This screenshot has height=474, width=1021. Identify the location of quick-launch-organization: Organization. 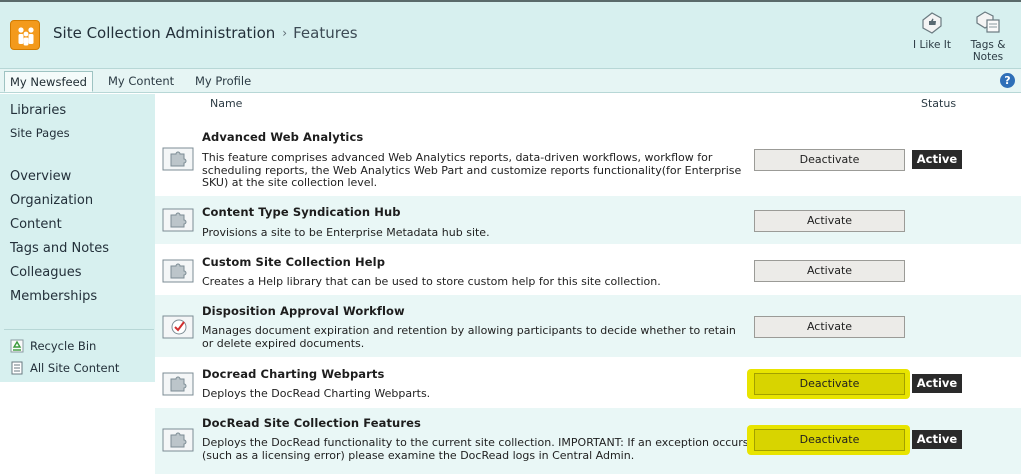
(51, 200).